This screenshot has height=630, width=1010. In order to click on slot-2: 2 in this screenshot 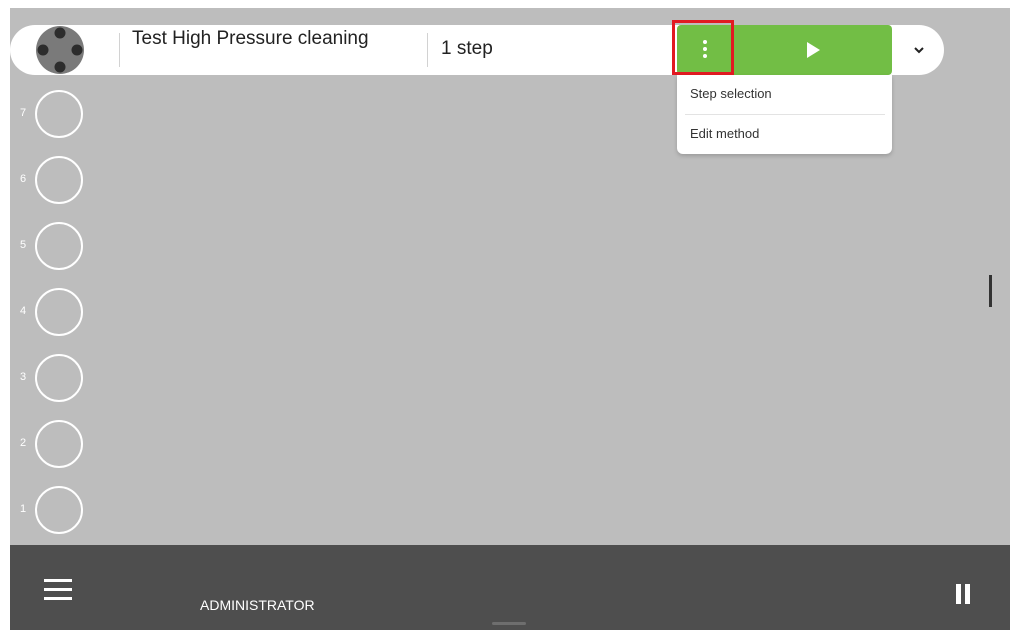, I will do `click(50, 446)`.